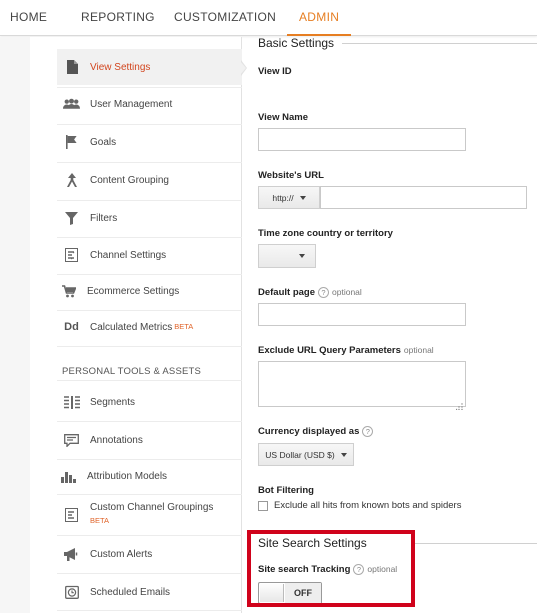 The height and width of the screenshot is (613, 537). I want to click on segments-icon, so click(71, 402).